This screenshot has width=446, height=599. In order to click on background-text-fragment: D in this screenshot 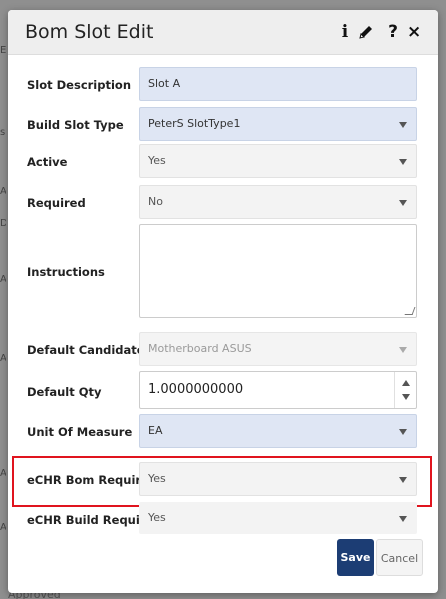, I will do `click(3, 223)`.